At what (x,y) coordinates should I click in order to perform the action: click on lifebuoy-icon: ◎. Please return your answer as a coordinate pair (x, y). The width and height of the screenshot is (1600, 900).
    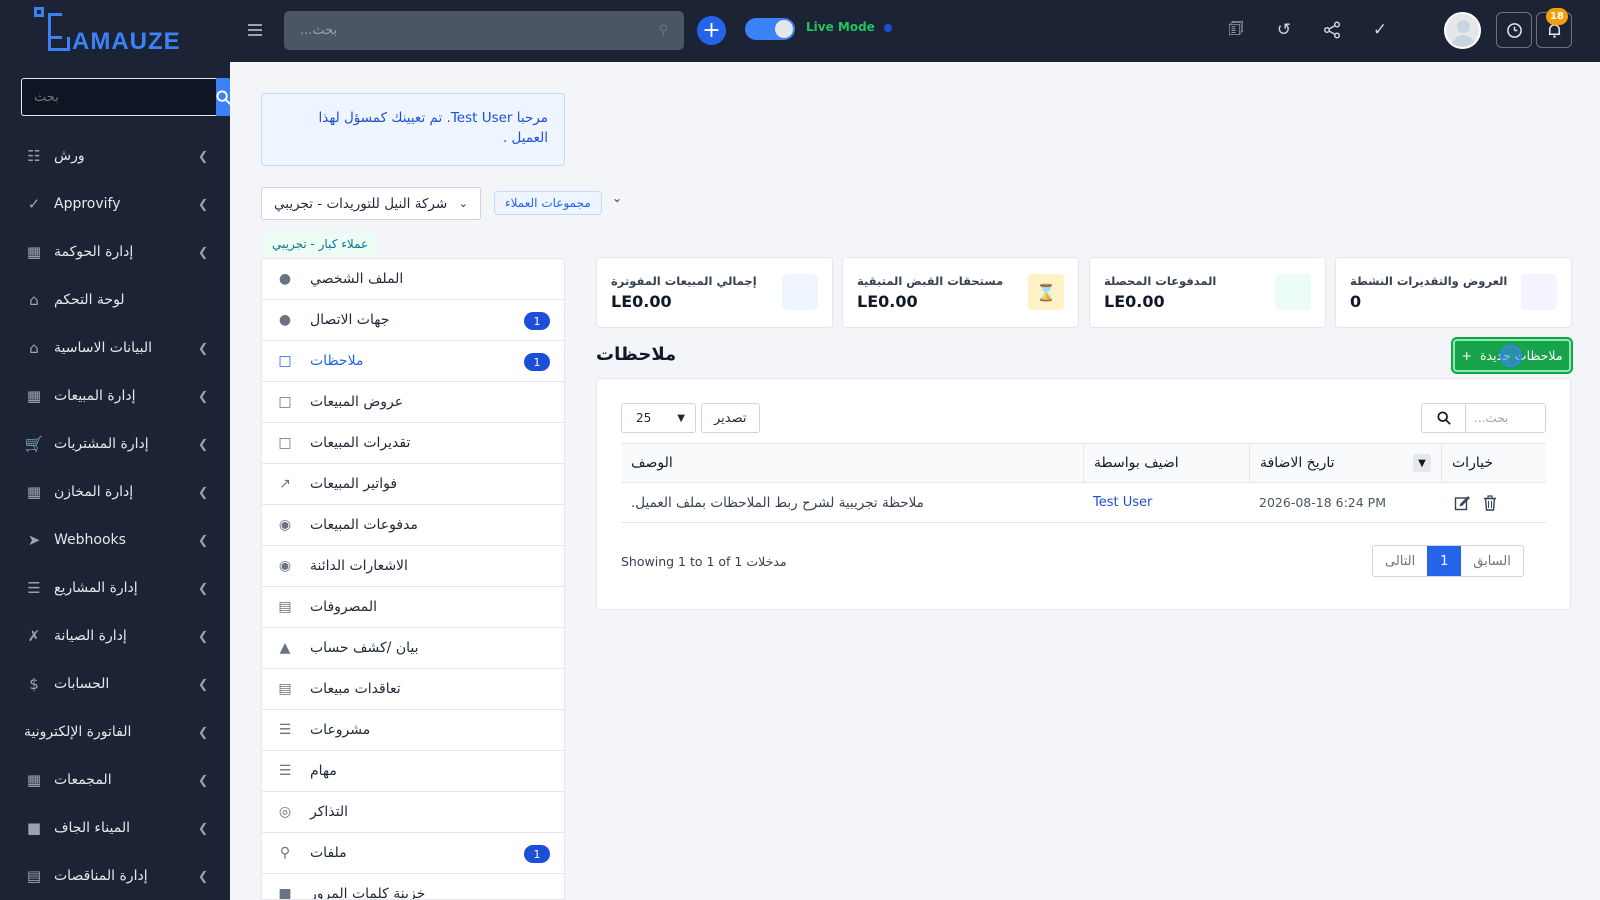
    Looking at the image, I should click on (285, 812).